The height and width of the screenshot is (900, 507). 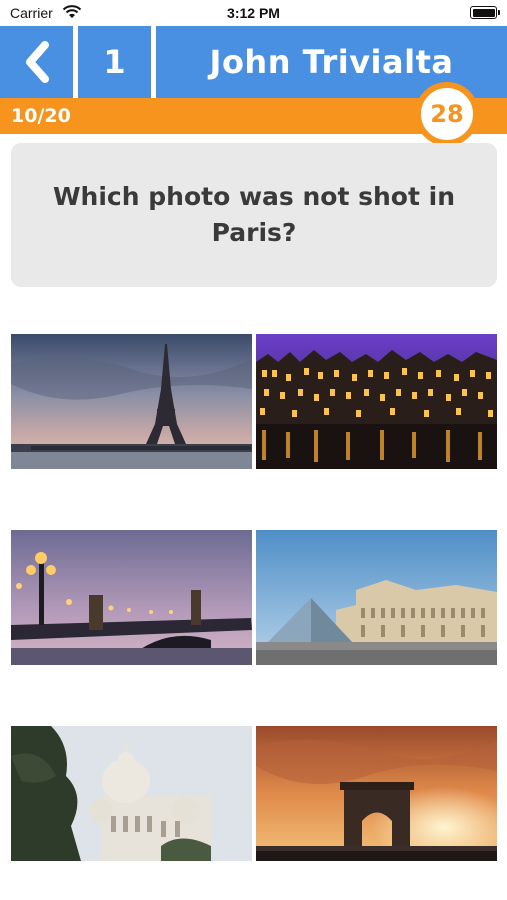 I want to click on battery-icon, so click(x=485, y=12).